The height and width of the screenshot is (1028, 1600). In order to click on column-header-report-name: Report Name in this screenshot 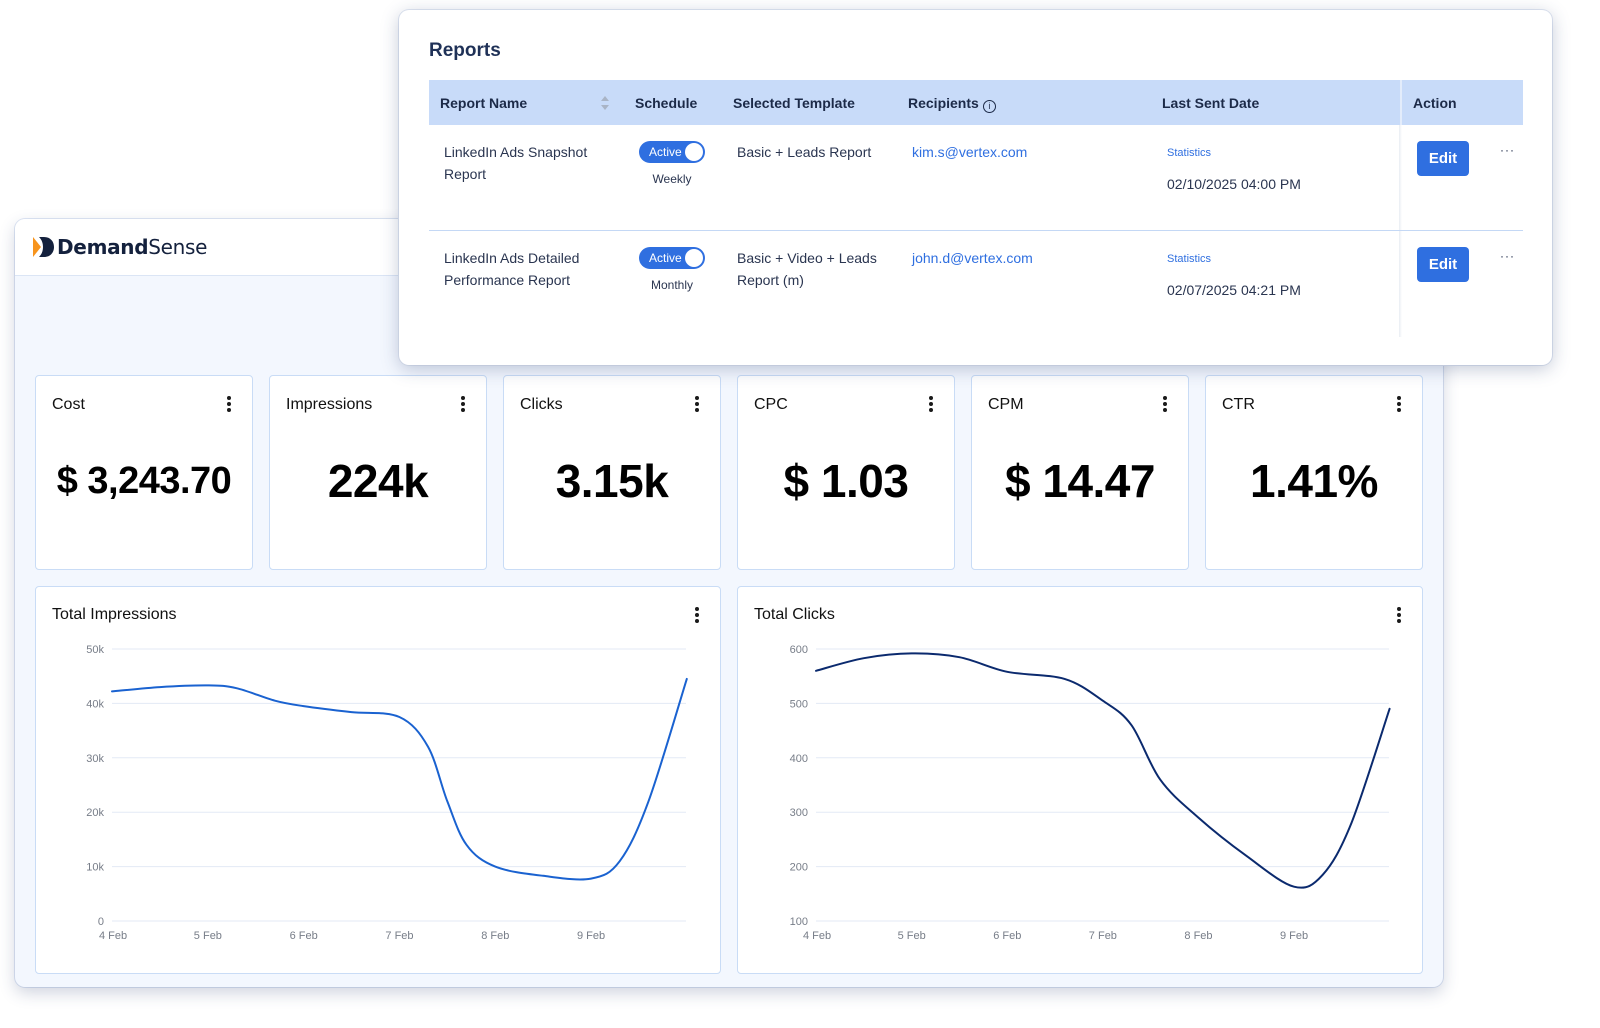, I will do `click(483, 103)`.